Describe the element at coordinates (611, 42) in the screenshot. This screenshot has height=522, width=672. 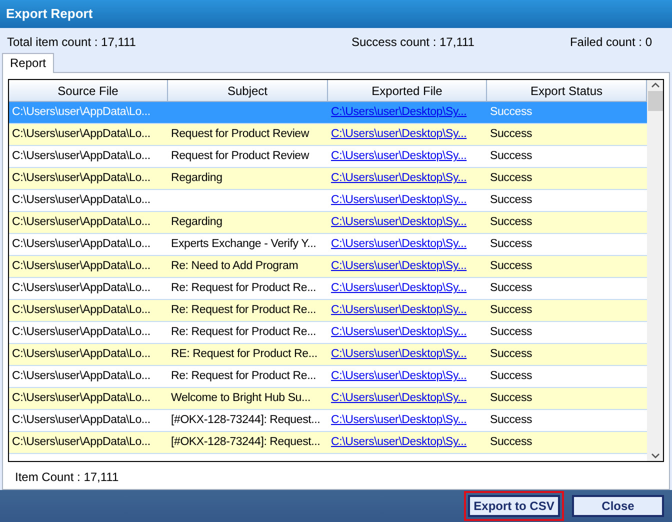
I see `failed-count-label: Failed count : 0` at that location.